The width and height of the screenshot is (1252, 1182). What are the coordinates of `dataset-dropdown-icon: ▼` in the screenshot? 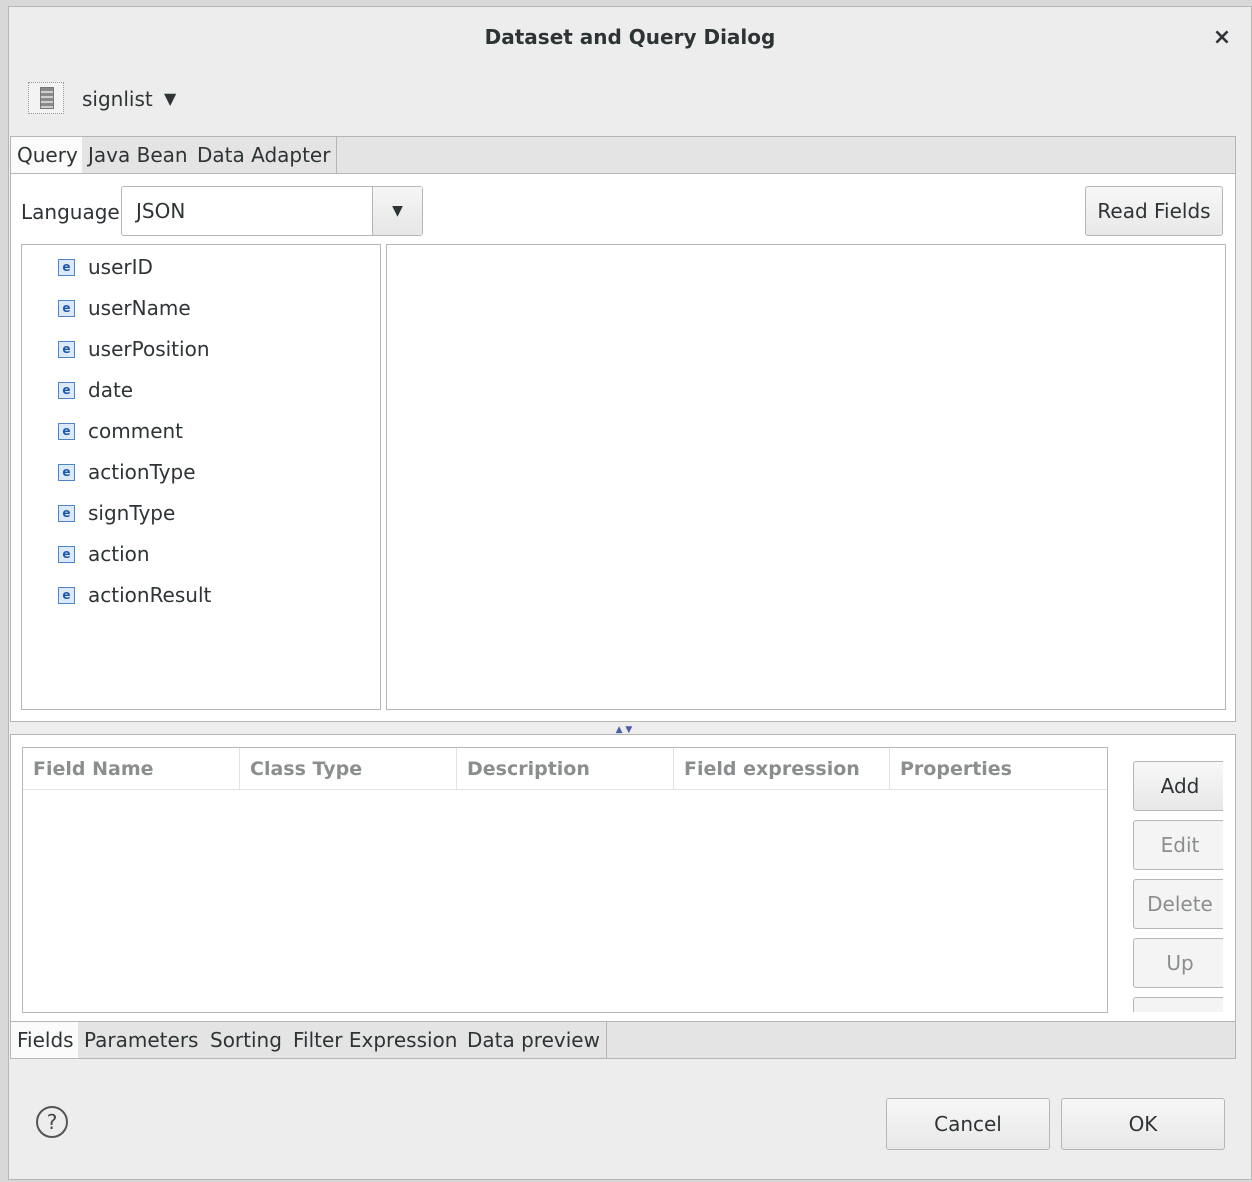 It's located at (170, 99).